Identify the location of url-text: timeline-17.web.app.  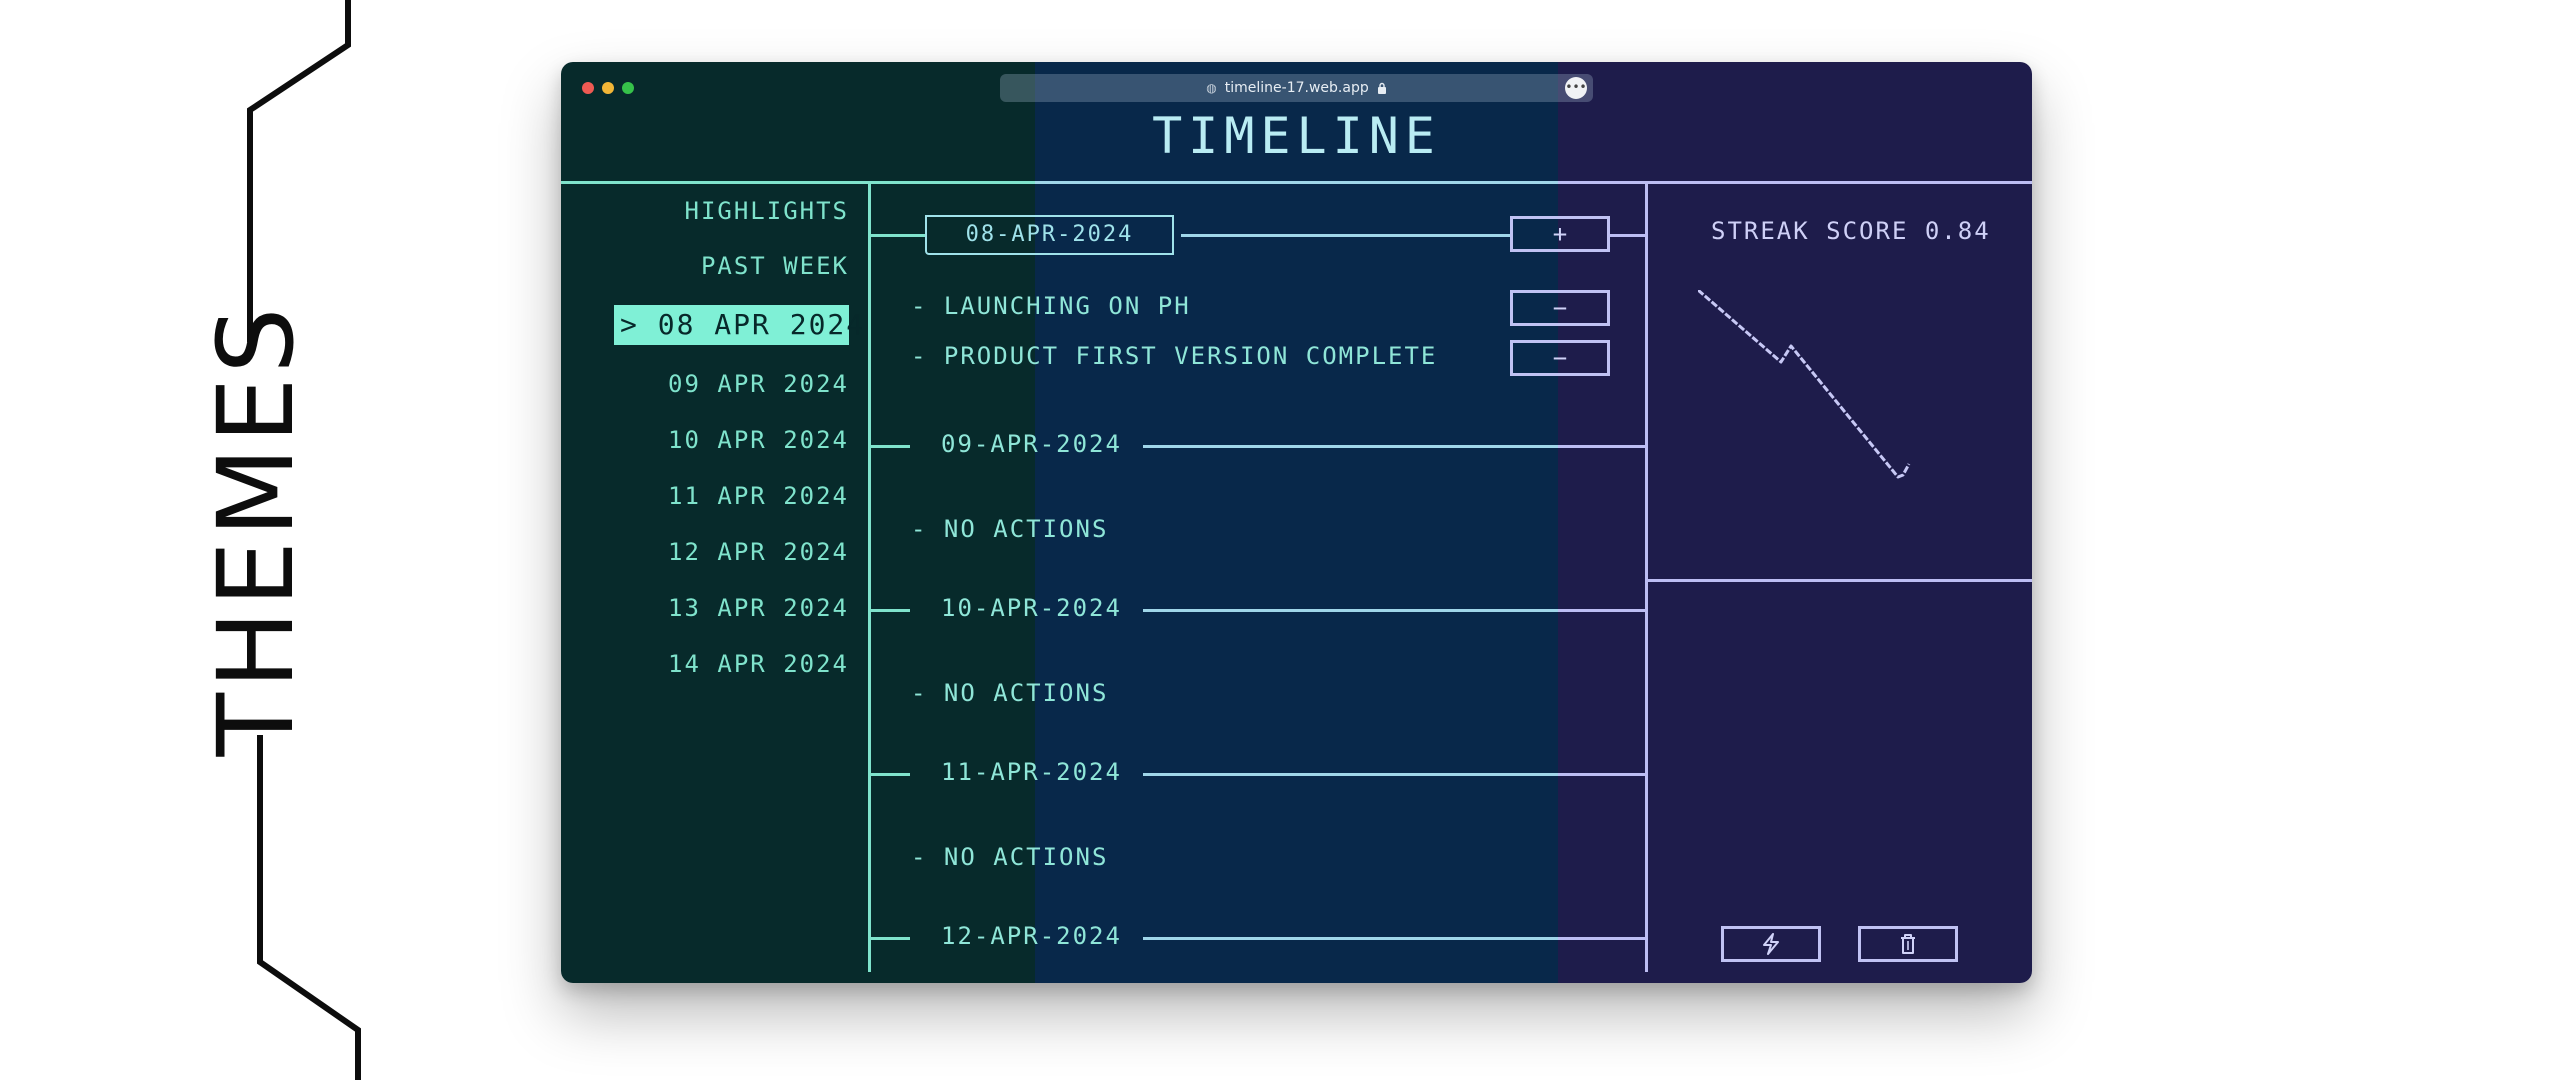
(1296, 88).